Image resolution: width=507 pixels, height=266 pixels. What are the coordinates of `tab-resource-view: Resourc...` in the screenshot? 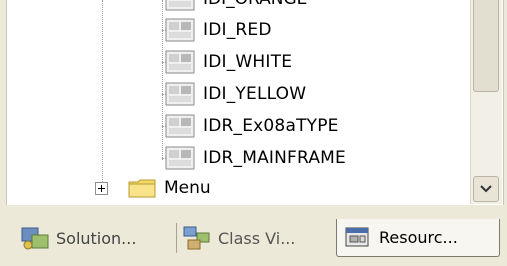 It's located at (418, 238).